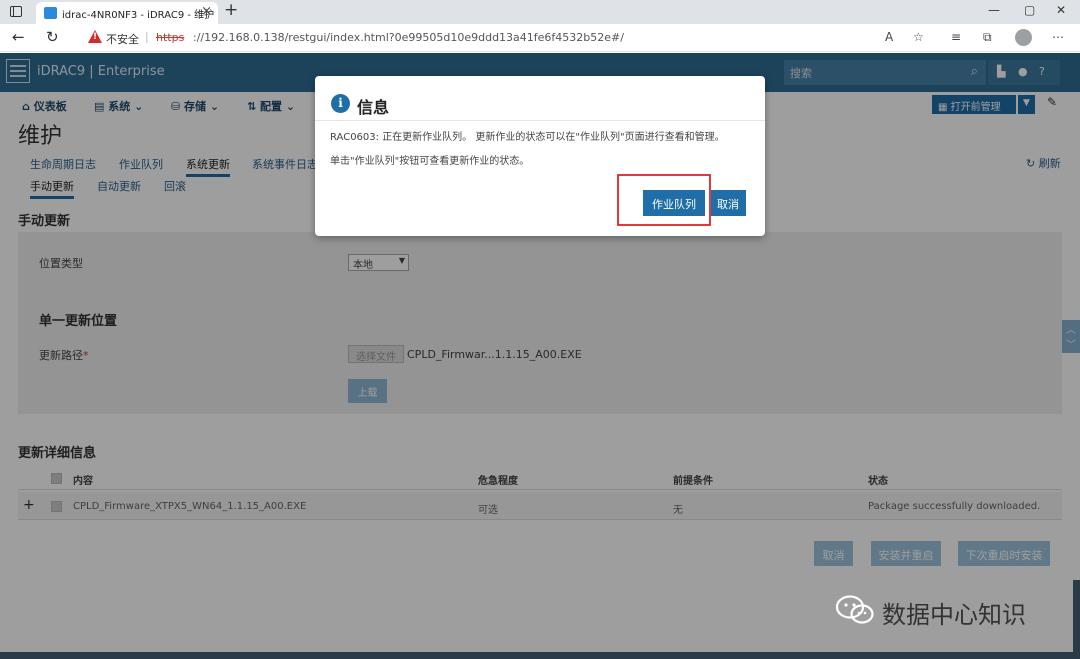  I want to click on info-icon: i, so click(340, 103).